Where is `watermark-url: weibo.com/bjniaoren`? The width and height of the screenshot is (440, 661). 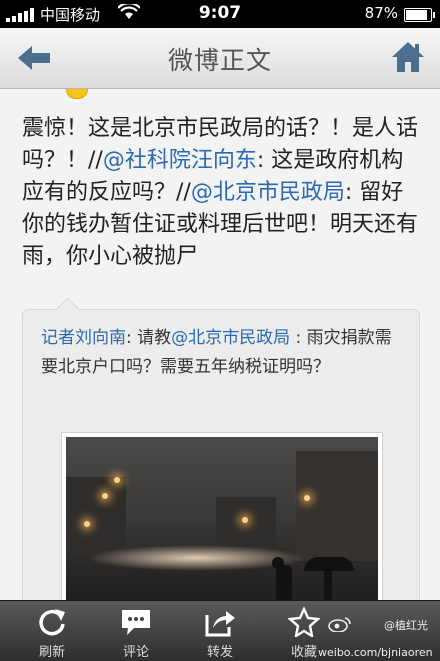 watermark-url: weibo.com/bjniaoren is located at coordinates (375, 652).